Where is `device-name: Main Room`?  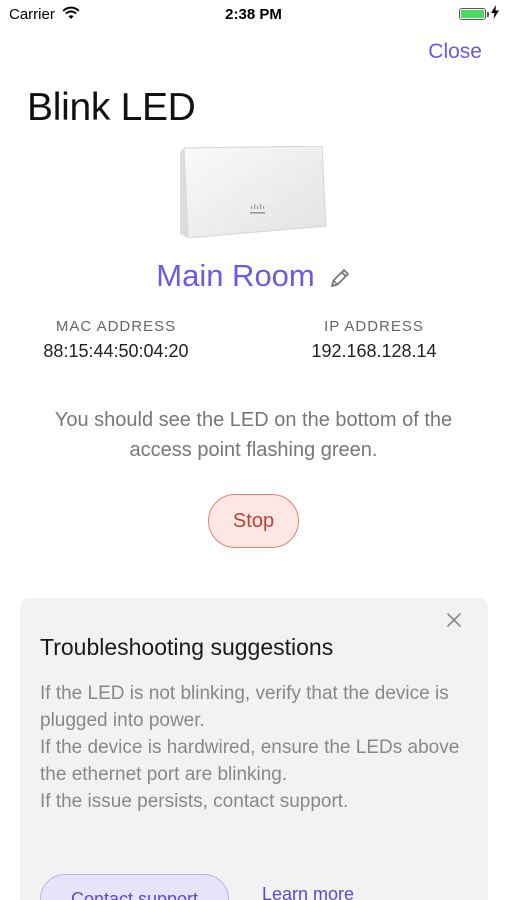
device-name: Main Room is located at coordinates (235, 275).